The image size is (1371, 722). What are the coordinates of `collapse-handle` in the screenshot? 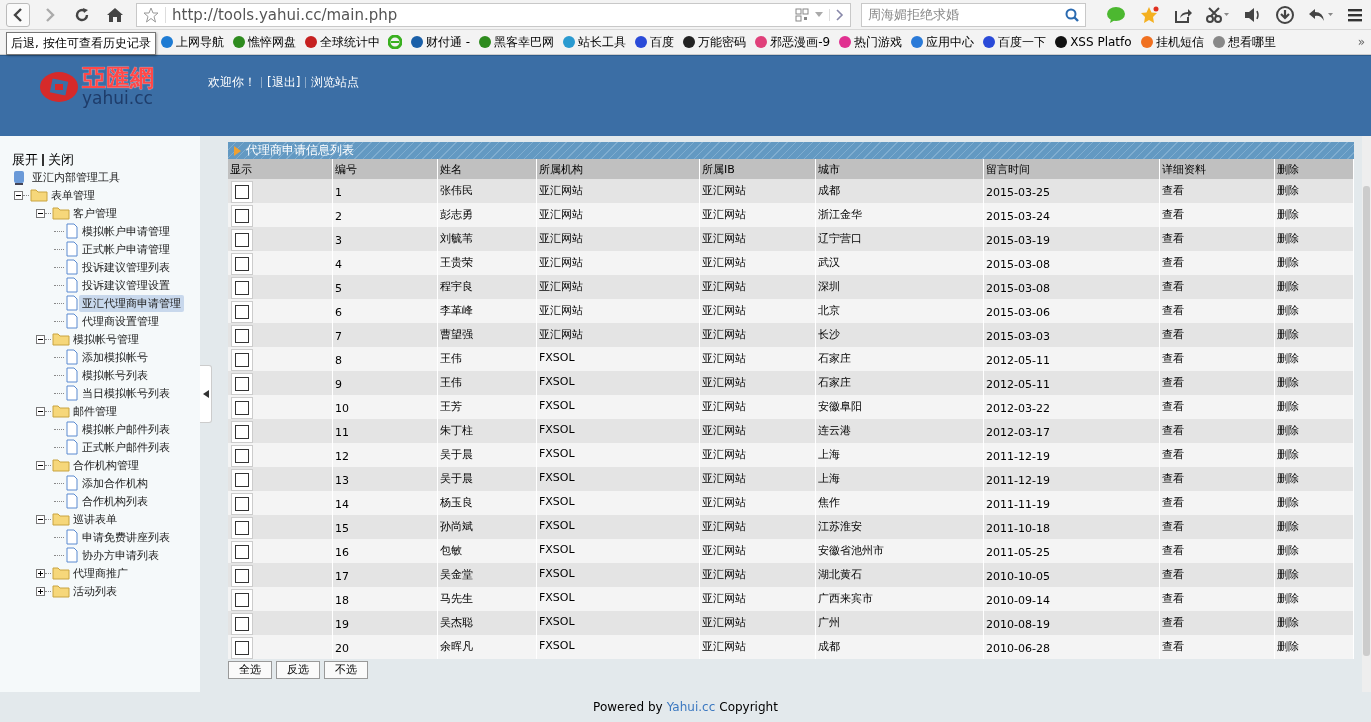 It's located at (206, 394).